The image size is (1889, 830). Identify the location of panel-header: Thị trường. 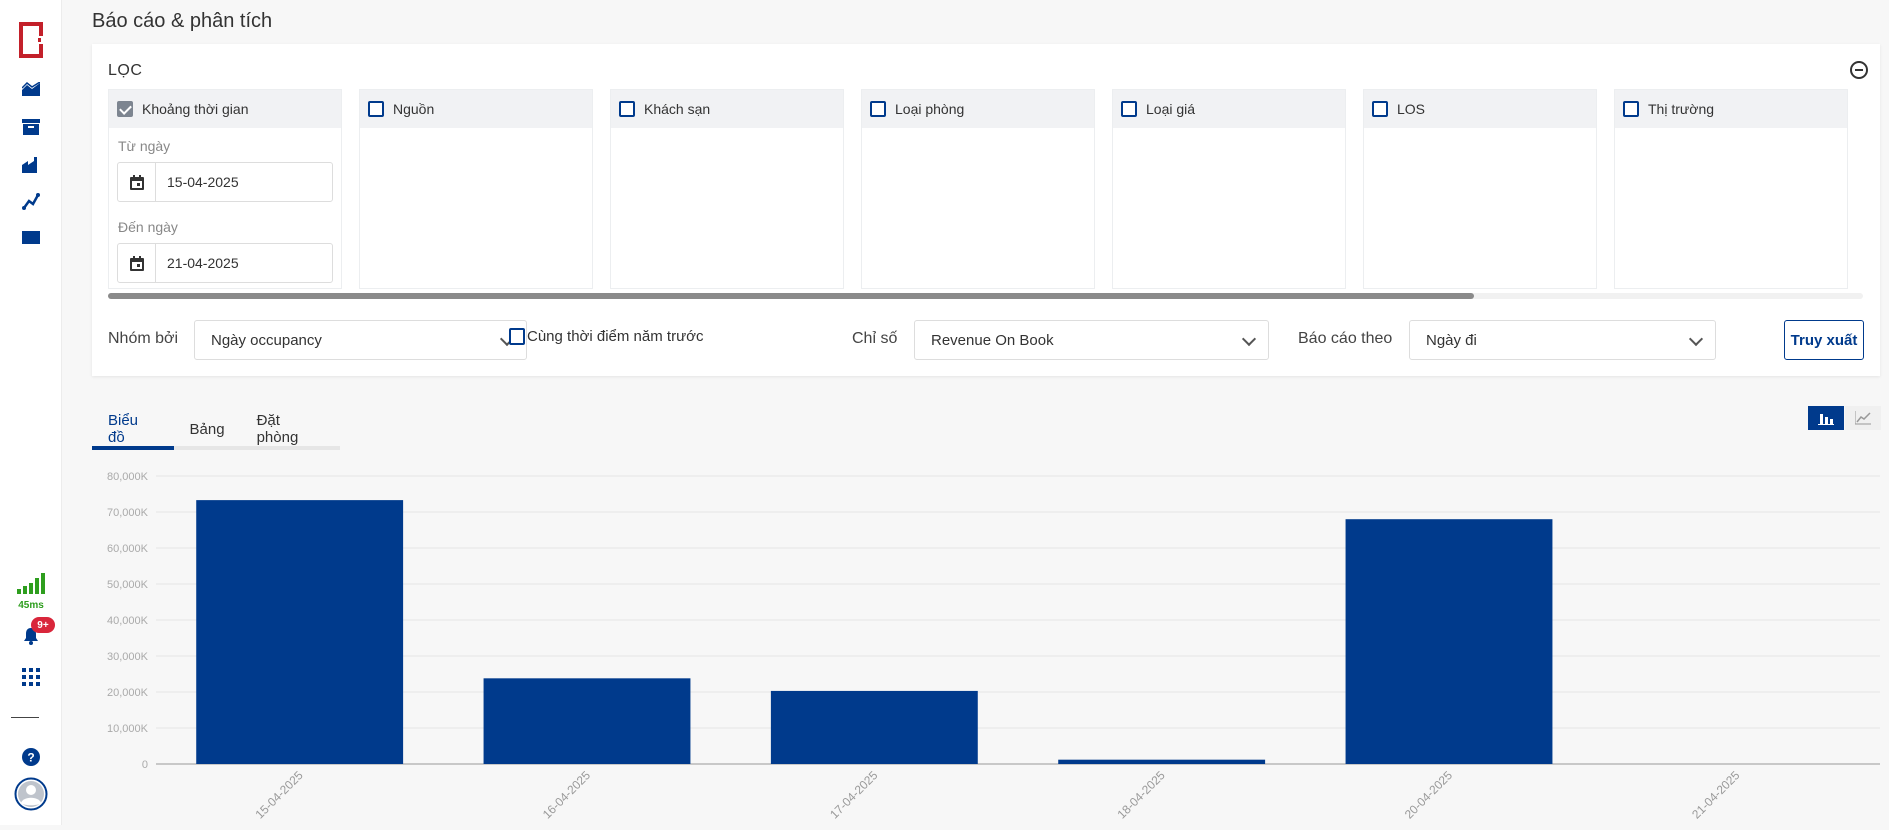
(1731, 109).